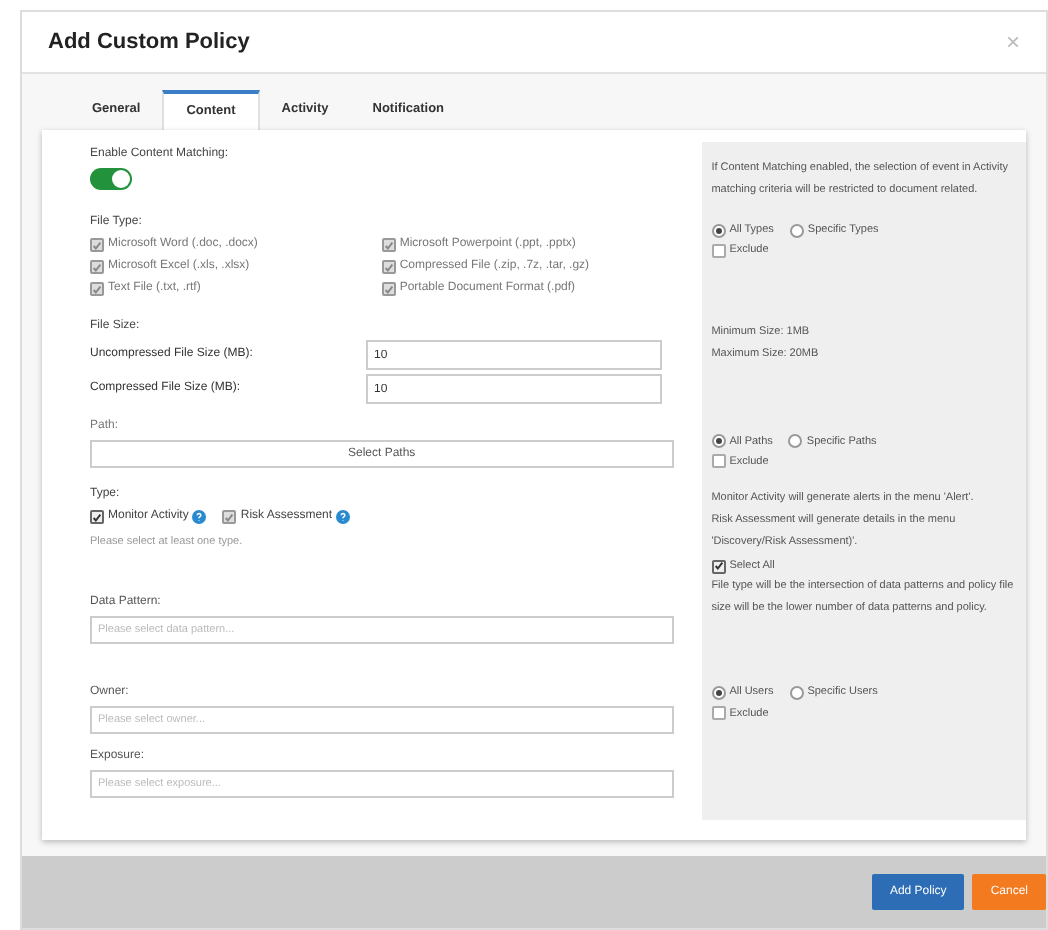 This screenshot has width=1048, height=930. I want to click on dialog-title: Add Custom Policy, so click(149, 42).